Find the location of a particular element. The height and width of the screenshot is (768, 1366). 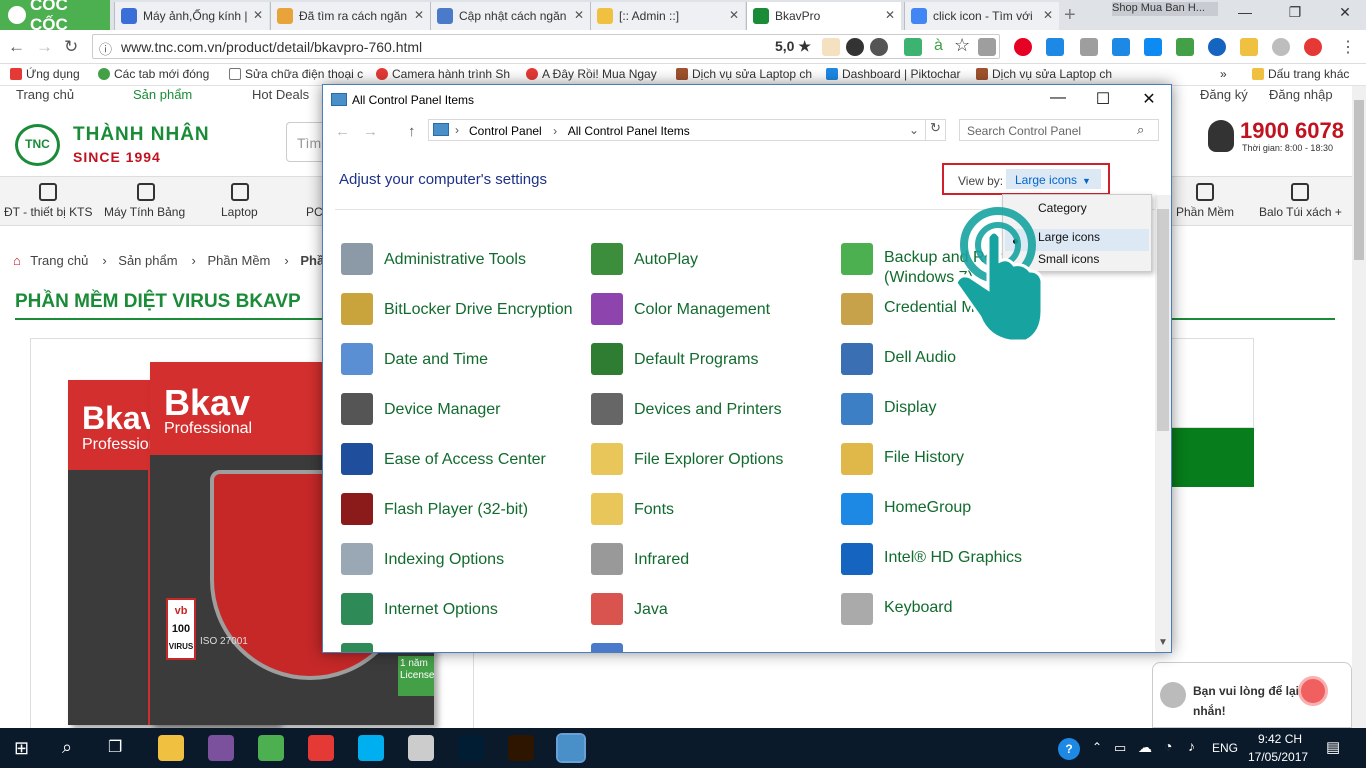

cp-back-icon: ← is located at coordinates (342, 131).